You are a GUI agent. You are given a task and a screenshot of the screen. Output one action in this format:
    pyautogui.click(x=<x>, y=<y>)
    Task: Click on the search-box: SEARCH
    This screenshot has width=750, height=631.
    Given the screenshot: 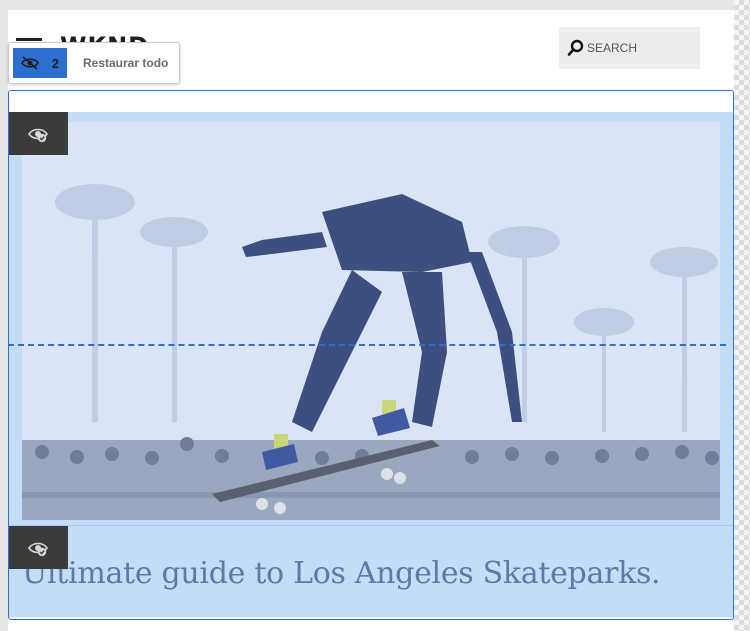 What is the action you would take?
    pyautogui.click(x=629, y=48)
    